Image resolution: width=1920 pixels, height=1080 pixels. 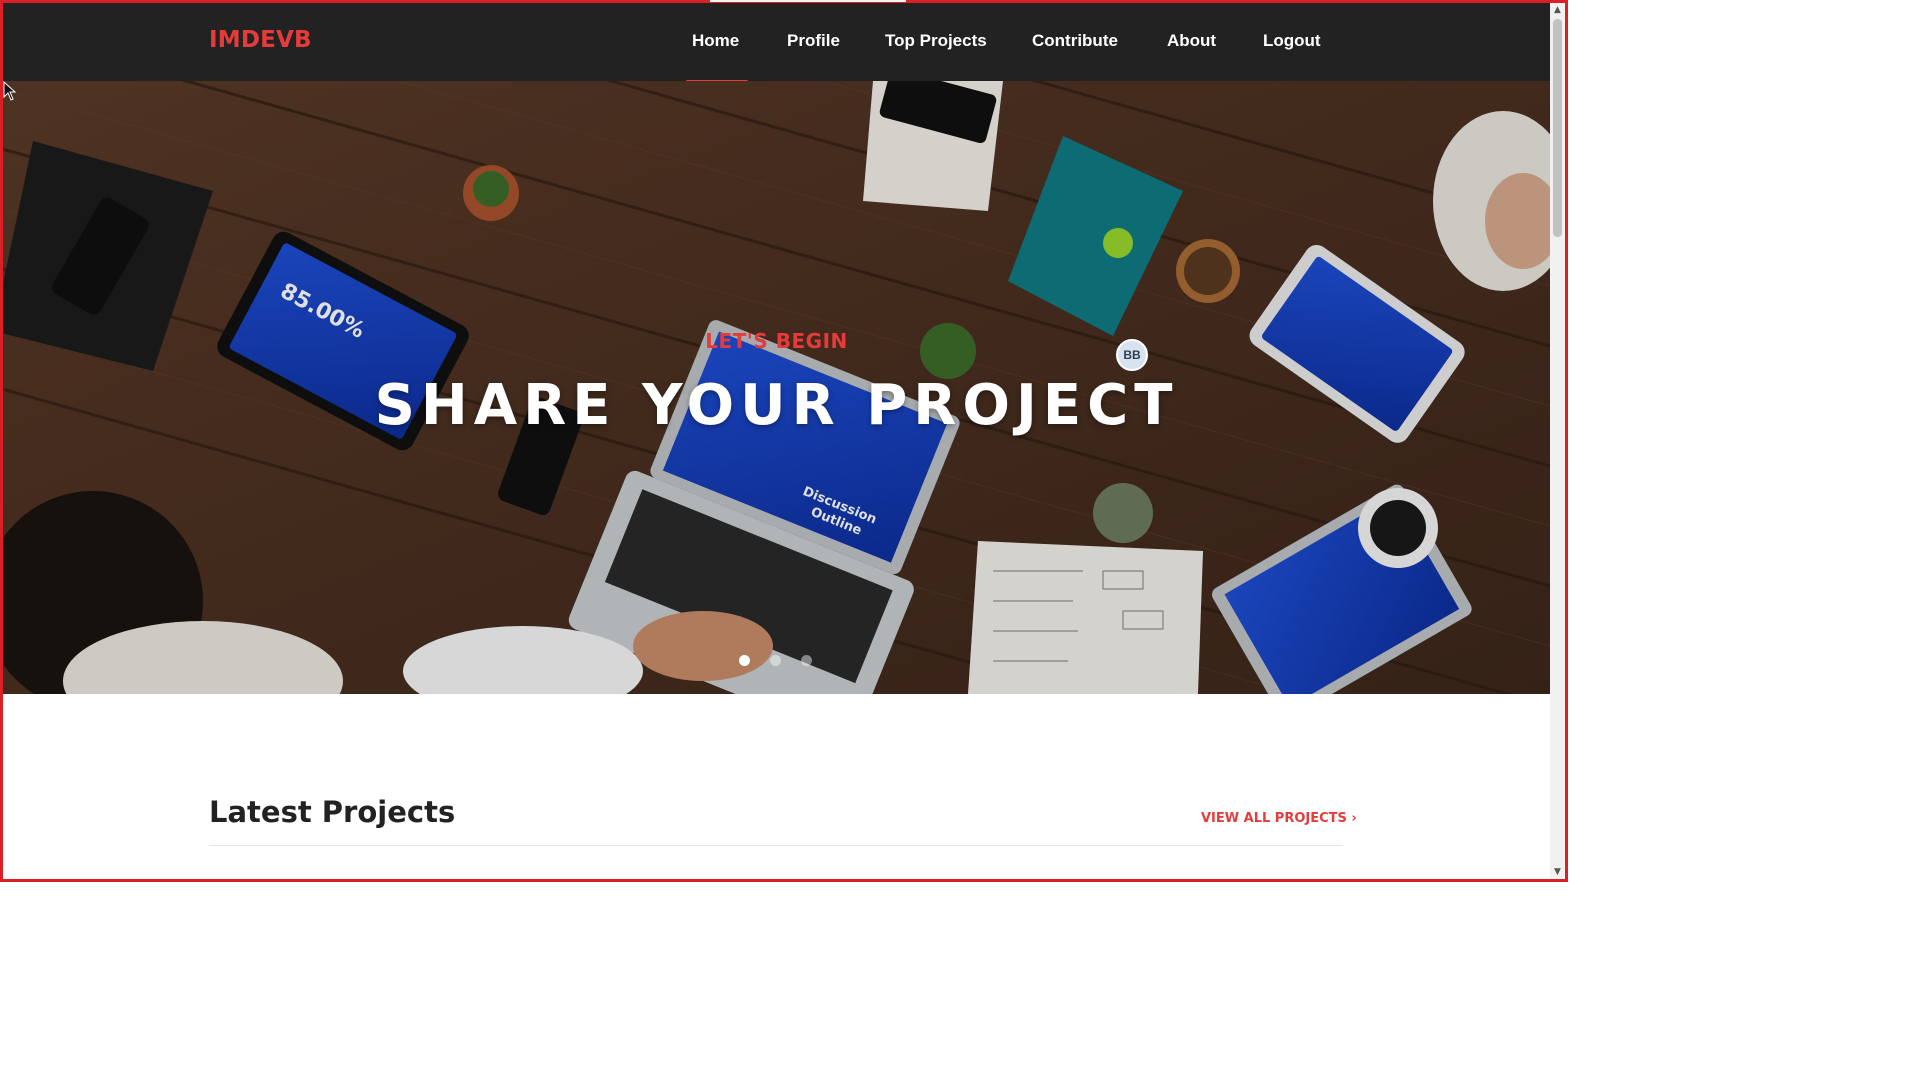 What do you see at coordinates (776, 845) in the screenshot?
I see `section-divider` at bounding box center [776, 845].